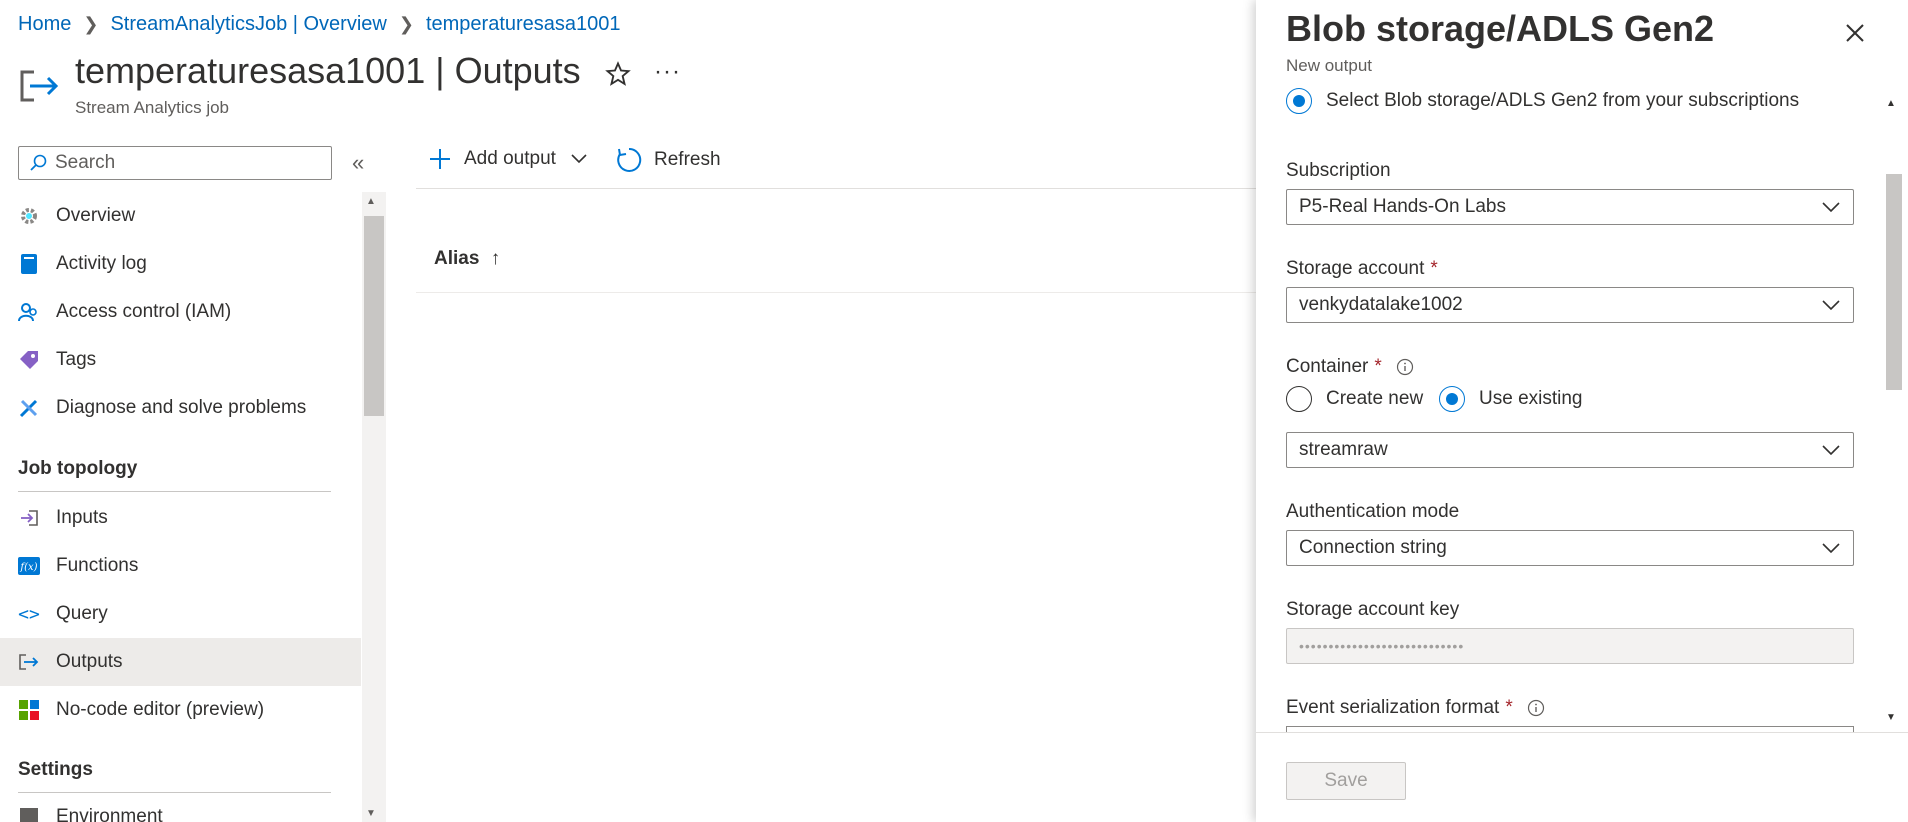 The height and width of the screenshot is (822, 1908). I want to click on refresh-button: Refresh, so click(668, 160).